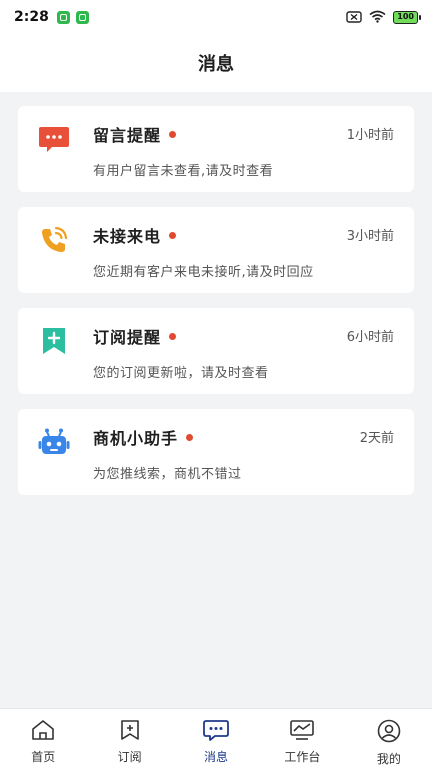  I want to click on message-description: 为您推线索，商机不错过, so click(167, 474).